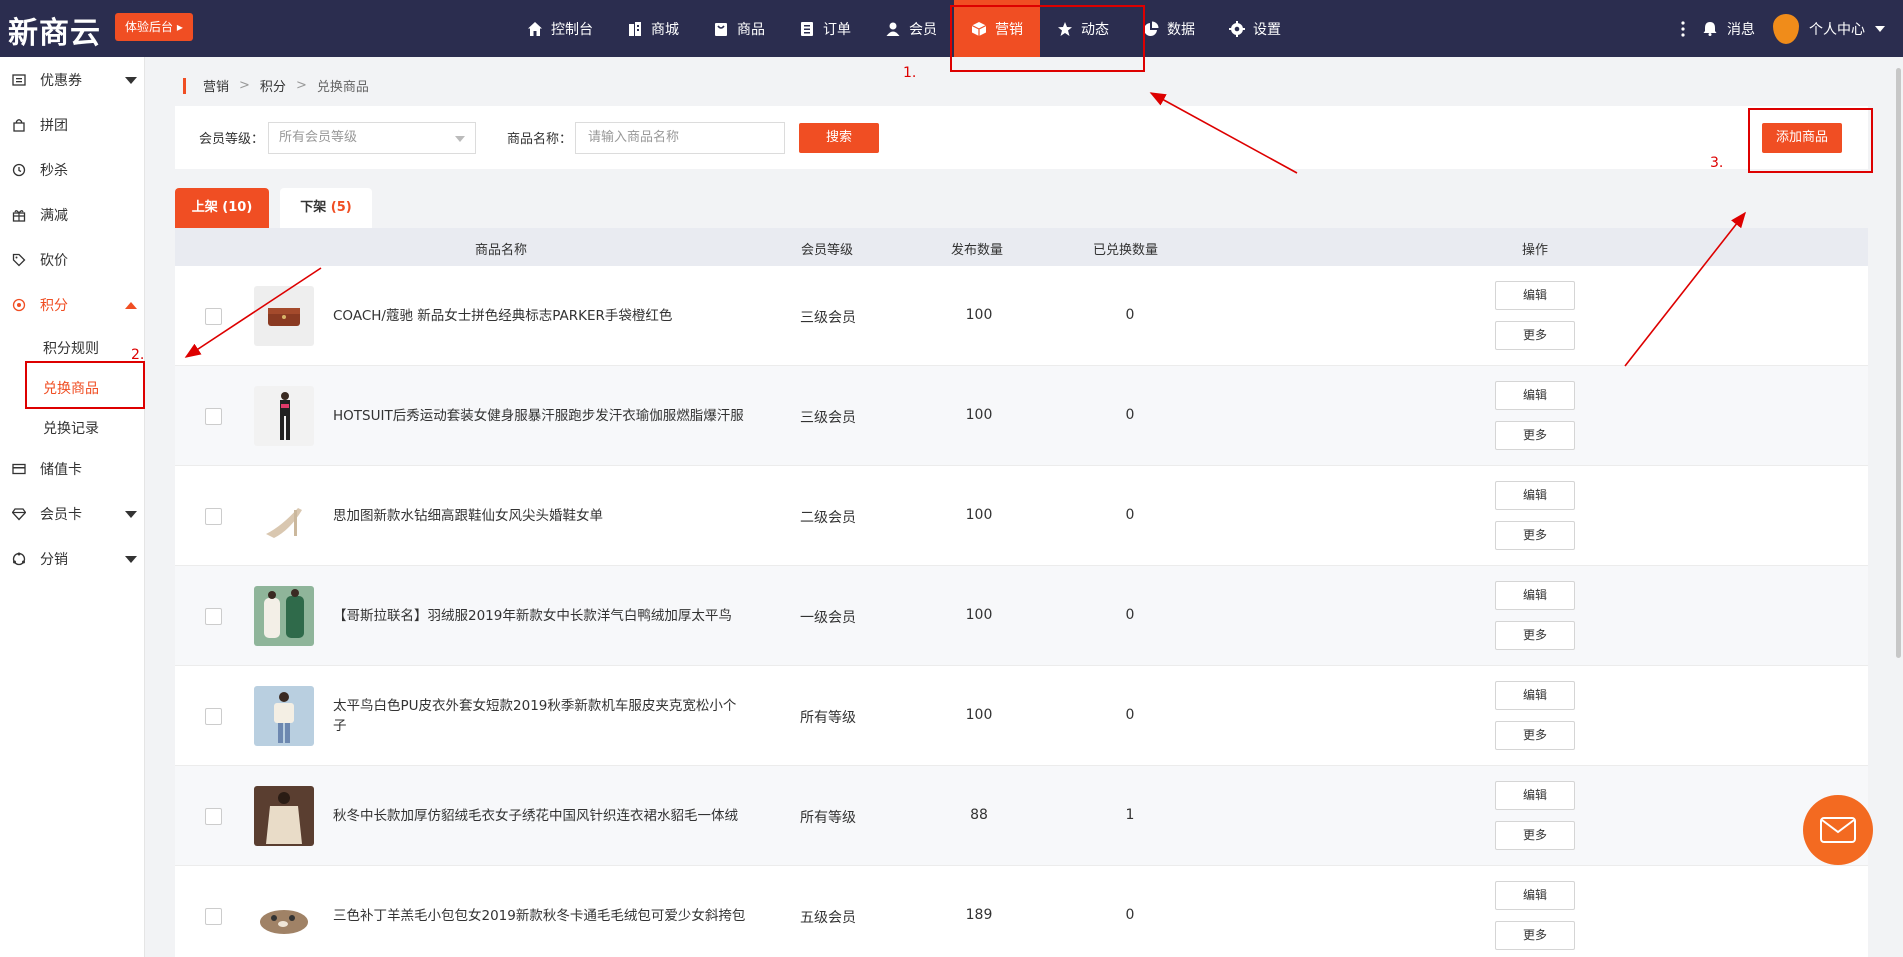 Image resolution: width=1903 pixels, height=957 pixels. What do you see at coordinates (1685, 289) in the screenshot?
I see `arrow-to-add-product` at bounding box center [1685, 289].